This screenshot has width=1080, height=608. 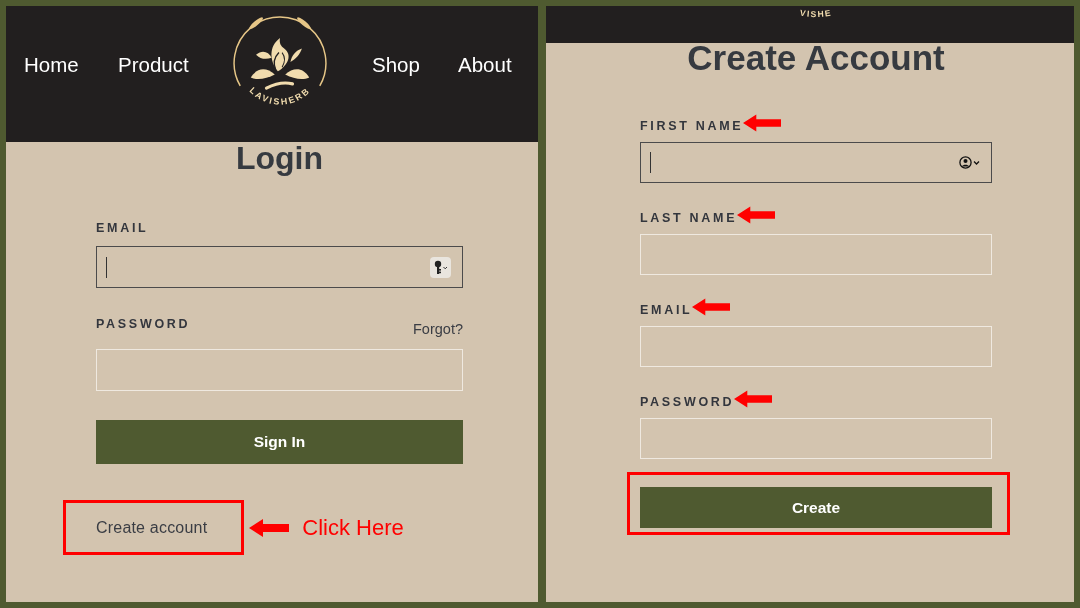 What do you see at coordinates (816, 507) in the screenshot?
I see `create-button: Create` at bounding box center [816, 507].